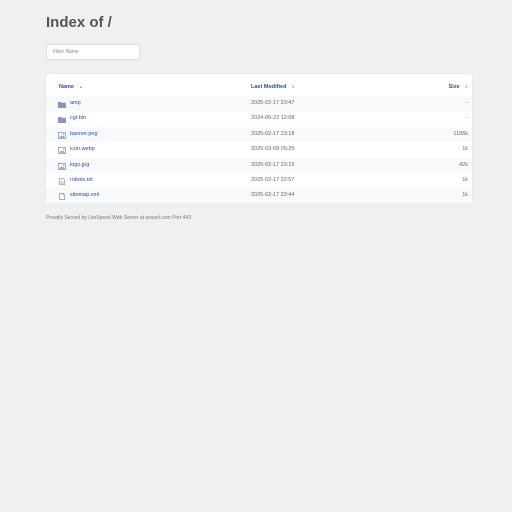  I want to click on file-name-link: robots.txt, so click(81, 180).